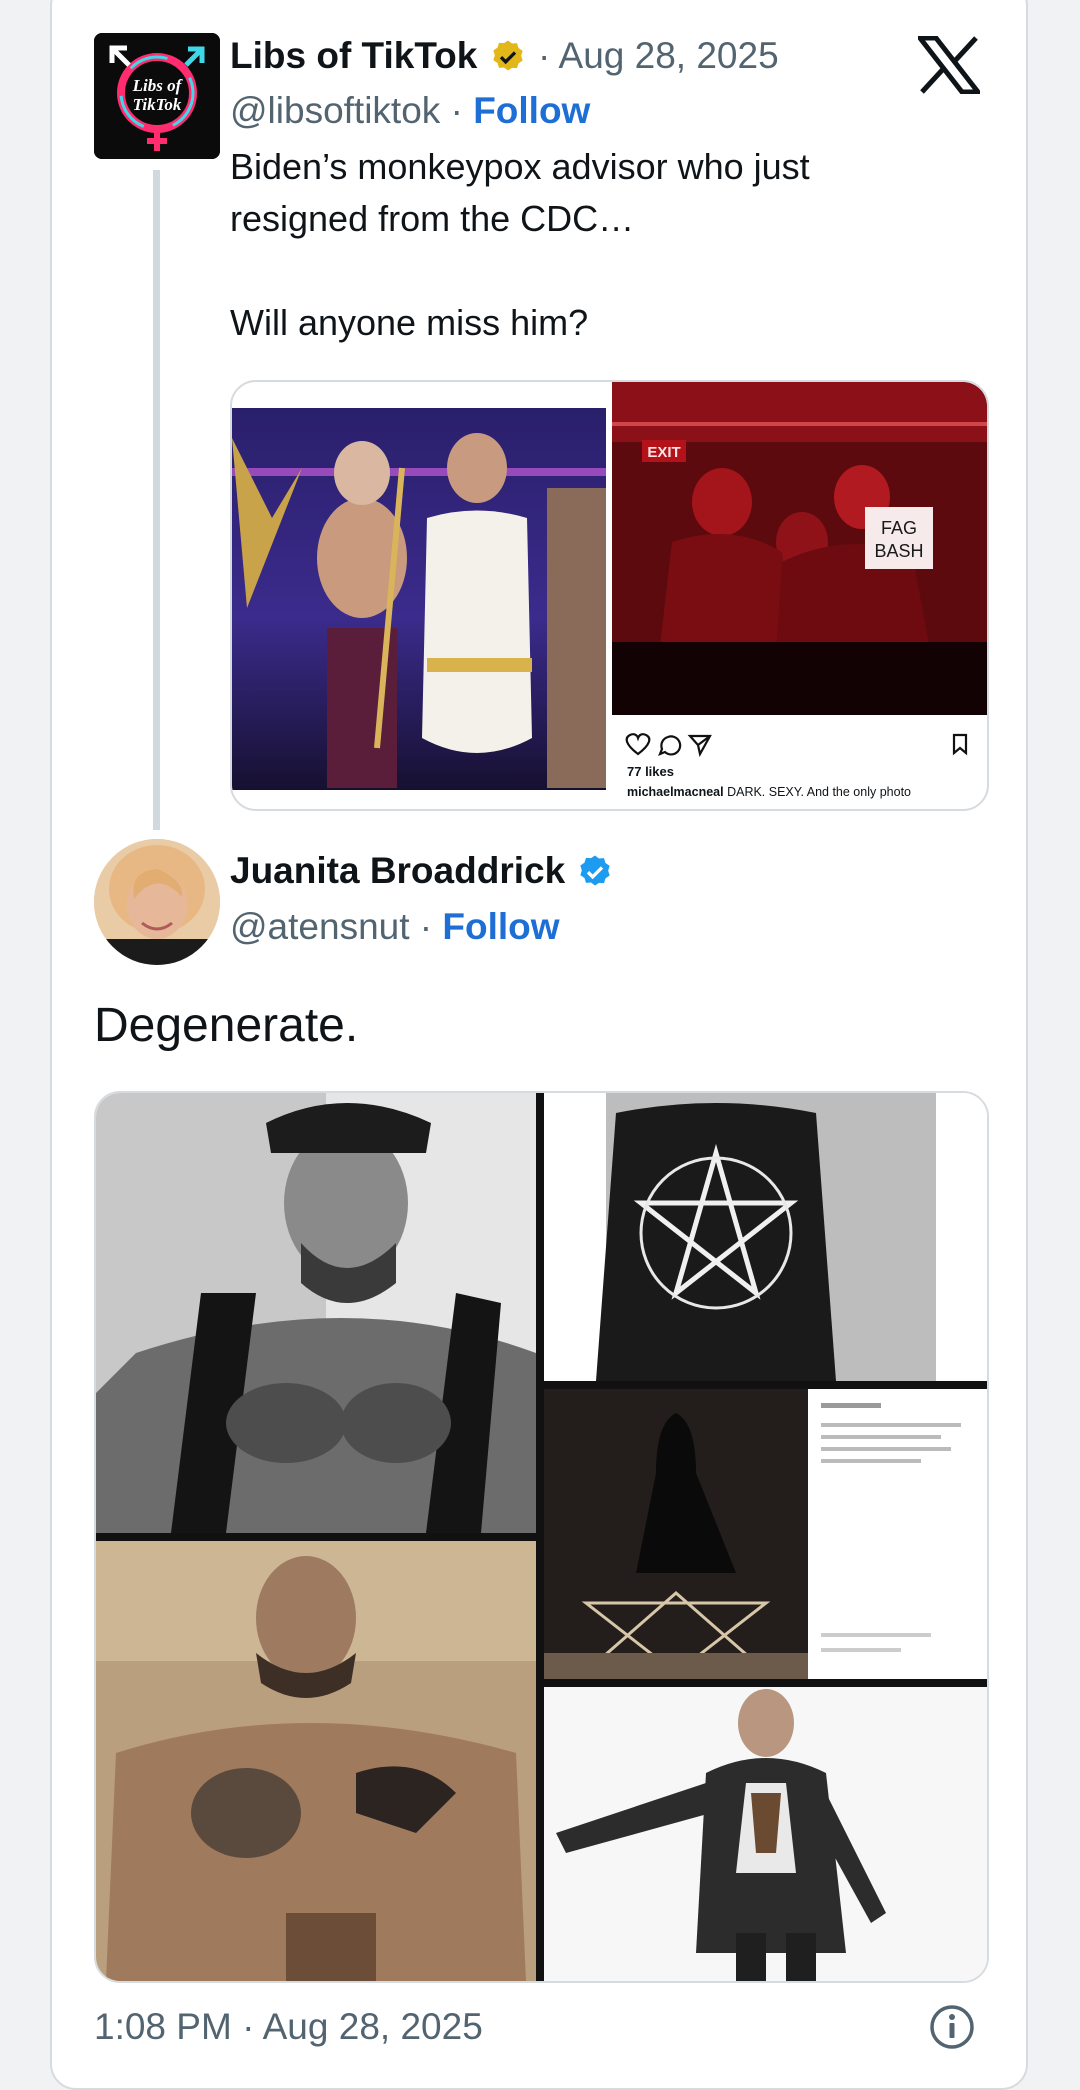 The height and width of the screenshot is (2090, 1080). I want to click on profile-photo, so click(157, 902).